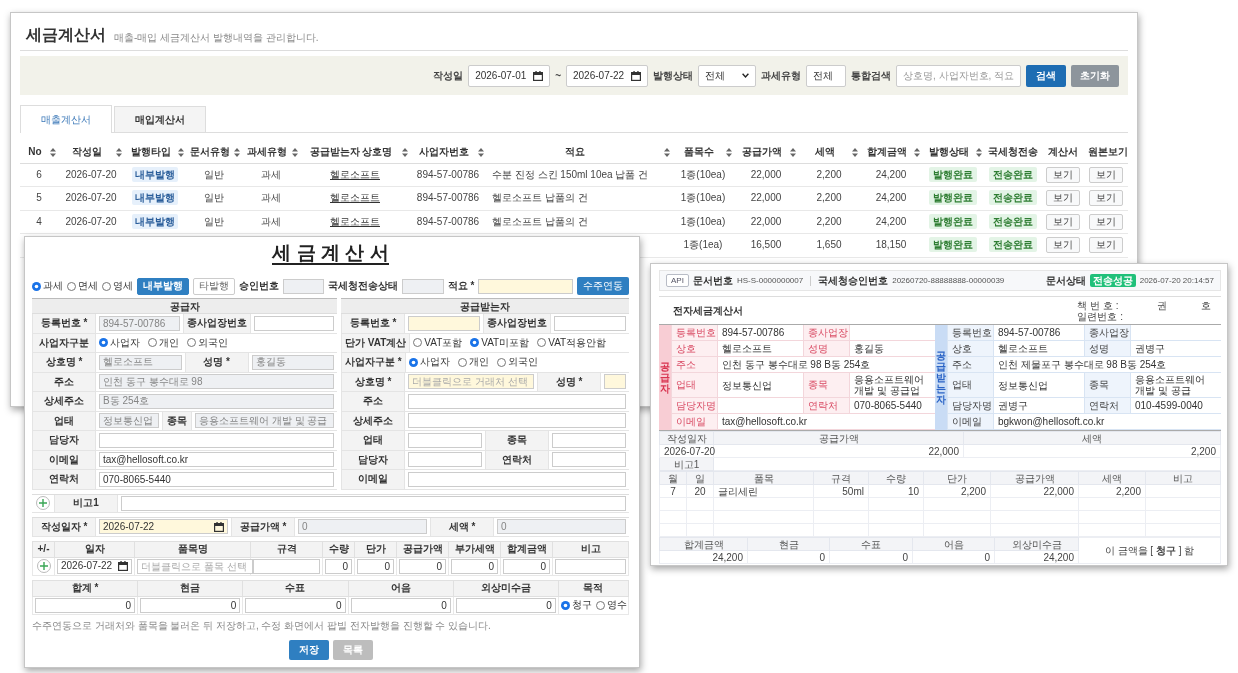 The image size is (1238, 673). Describe the element at coordinates (163, 286) in the screenshot. I see `toggle-button: 내부발행` at that location.